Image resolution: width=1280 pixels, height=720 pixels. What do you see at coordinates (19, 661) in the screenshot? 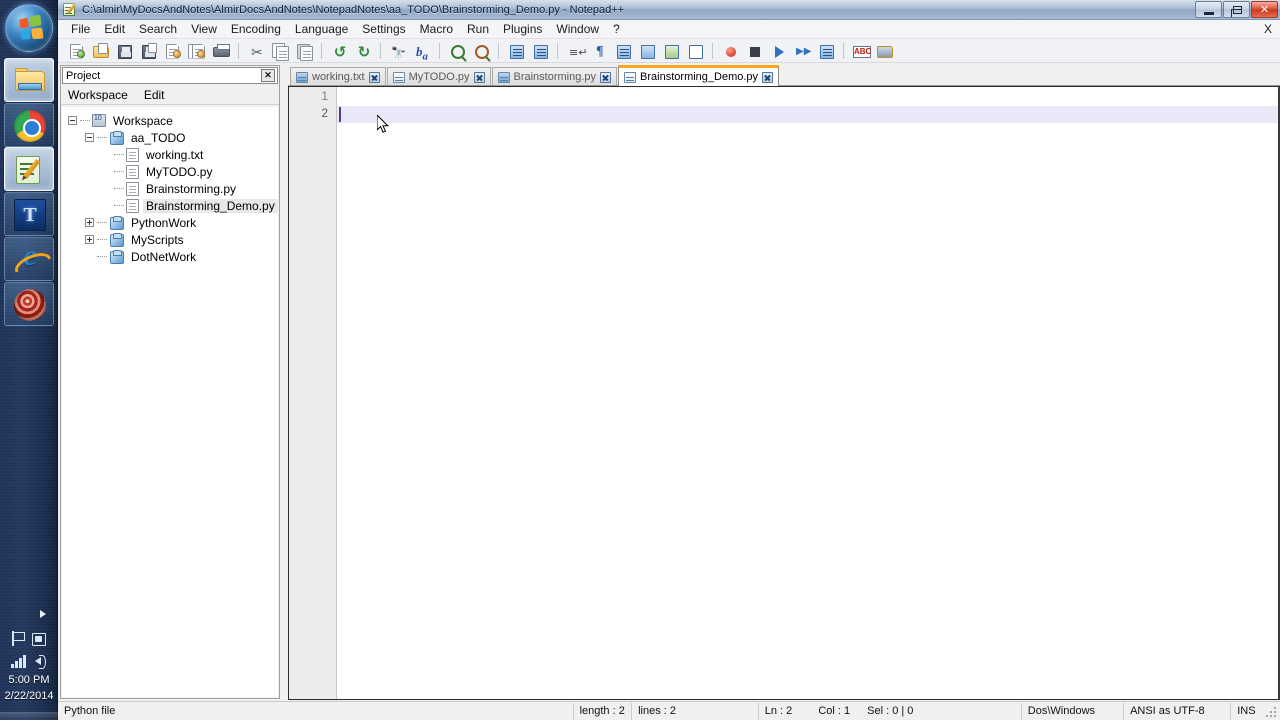
I see `signal-bars-icon` at bounding box center [19, 661].